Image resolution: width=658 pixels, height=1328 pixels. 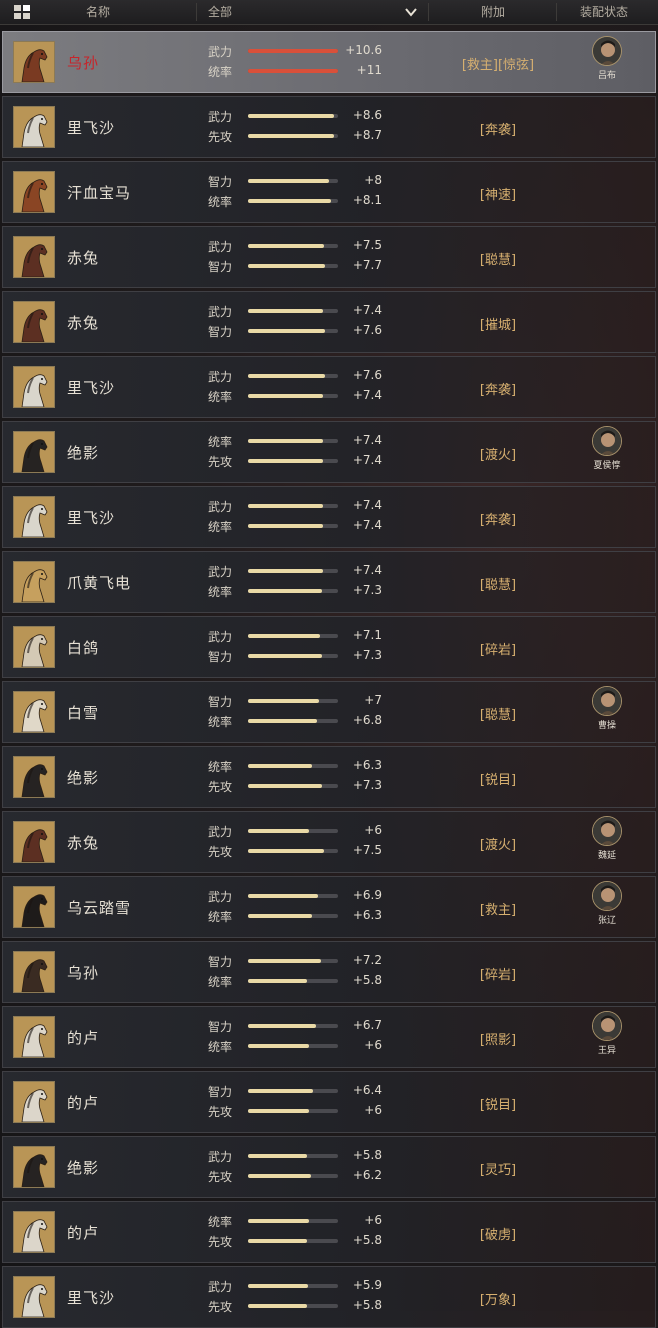 What do you see at coordinates (329, 1232) in the screenshot?
I see `horse-row: 的卢 统率 +6 先攻 +5.8 [破虏]` at bounding box center [329, 1232].